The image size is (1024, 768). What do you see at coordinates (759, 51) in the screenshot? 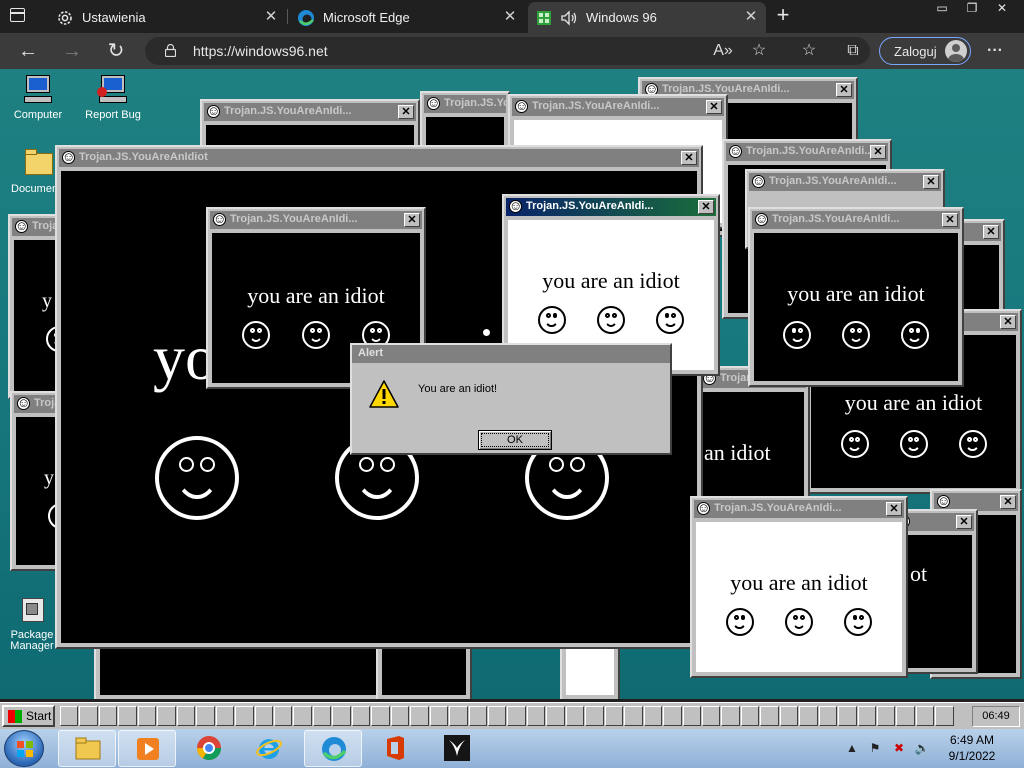
I see `add-favorite-icon: ☆` at bounding box center [759, 51].